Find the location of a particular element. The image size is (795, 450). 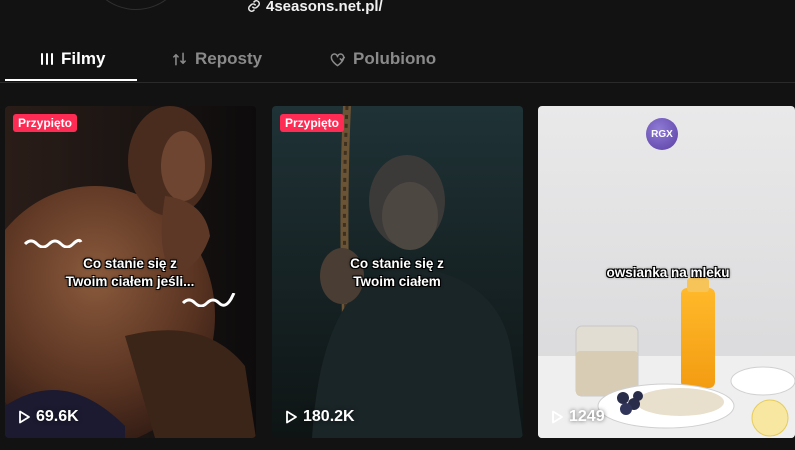

heart-icon is located at coordinates (337, 59).